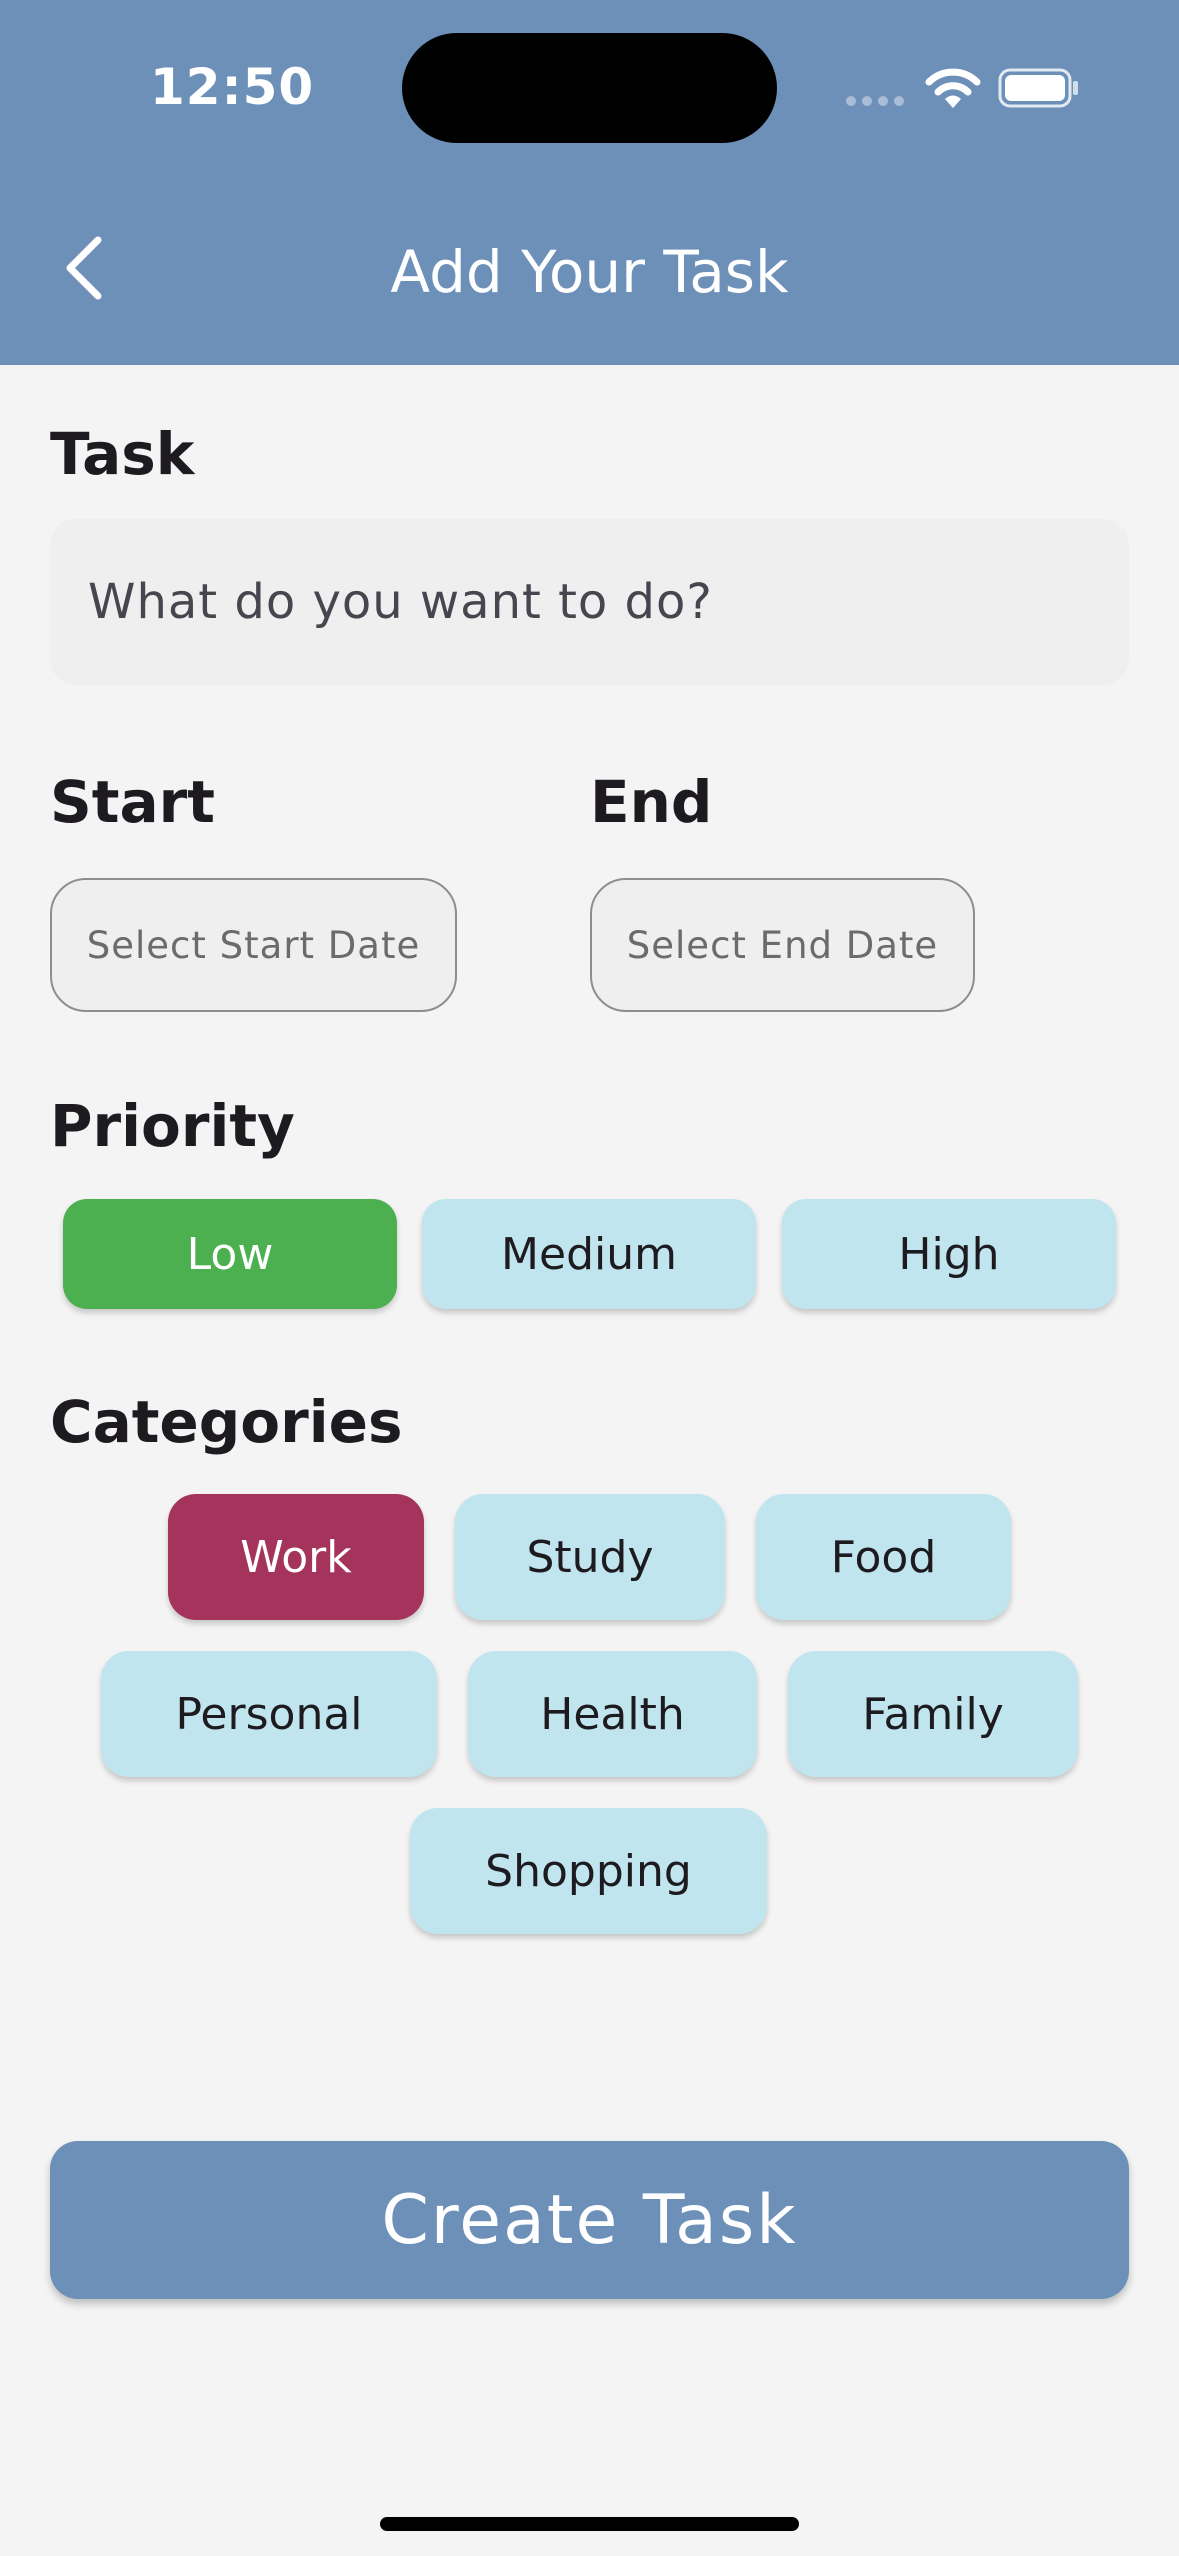 Image resolution: width=1179 pixels, height=2556 pixels. I want to click on category-chip-family: Family, so click(933, 1714).